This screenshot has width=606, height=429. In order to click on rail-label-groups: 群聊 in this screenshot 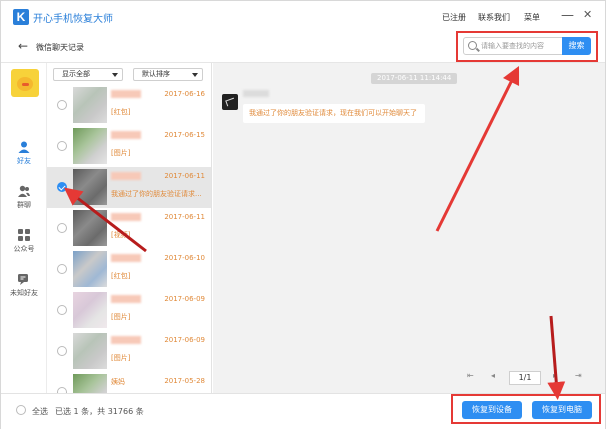, I will do `click(24, 205)`.